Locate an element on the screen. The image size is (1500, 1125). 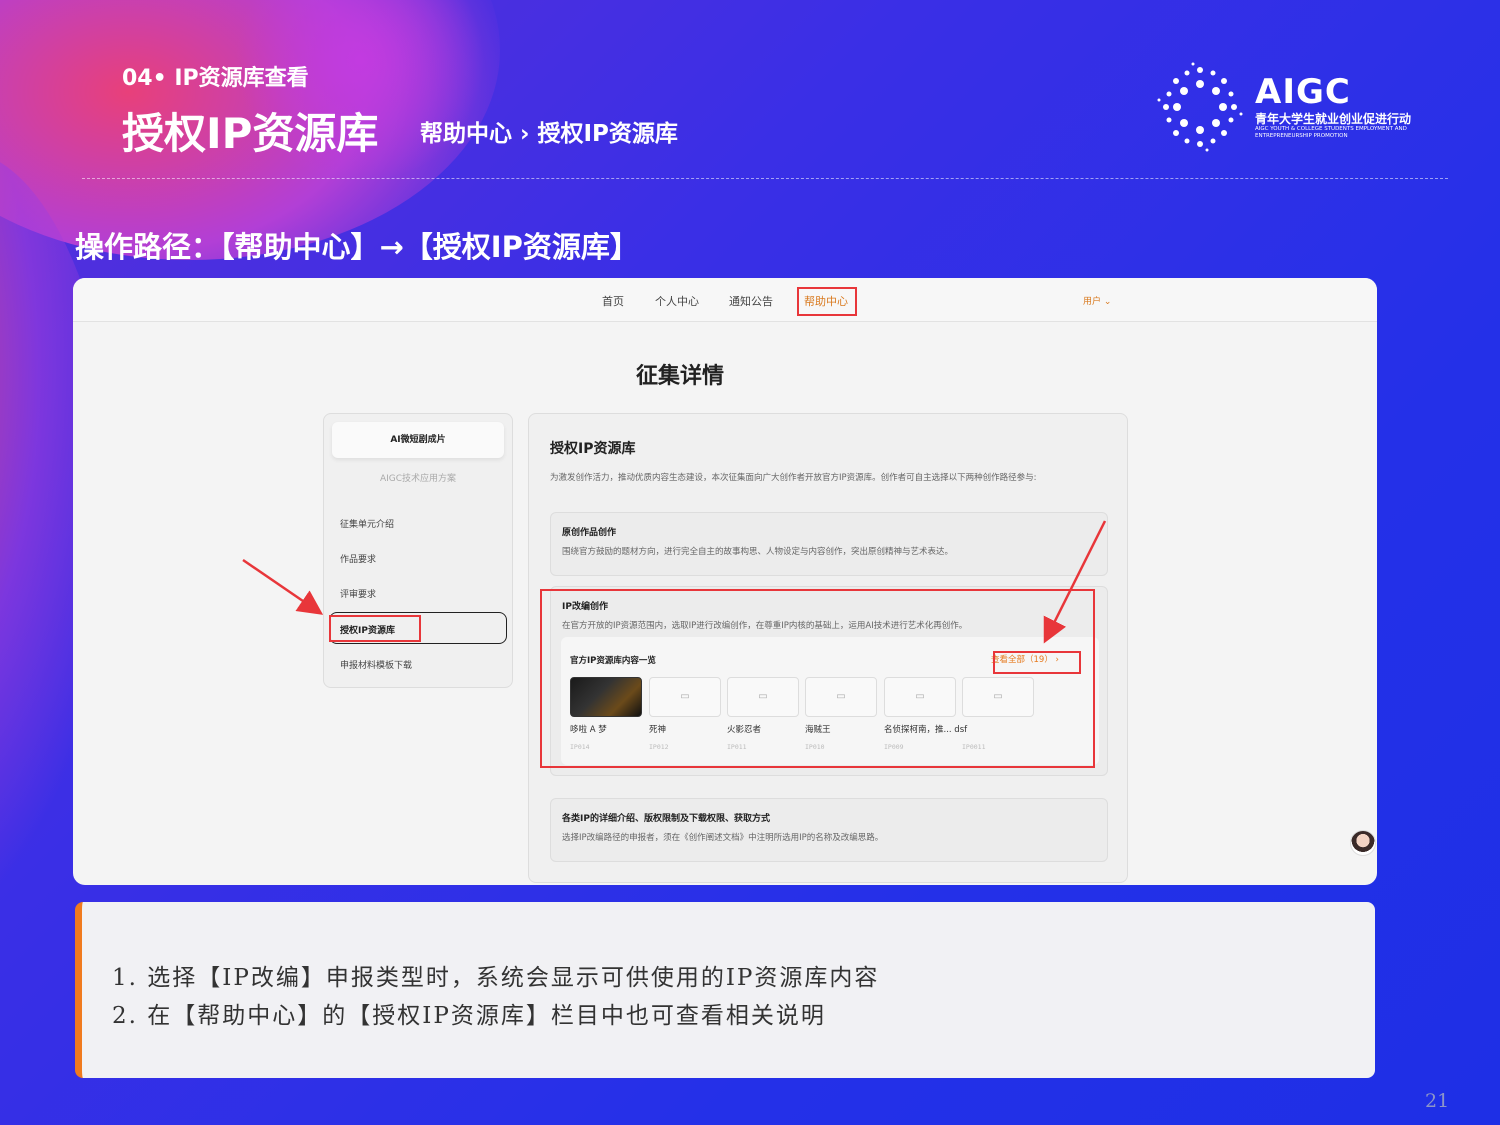
sidebar-item-templates: 申报材料模板下载 is located at coordinates (376, 664).